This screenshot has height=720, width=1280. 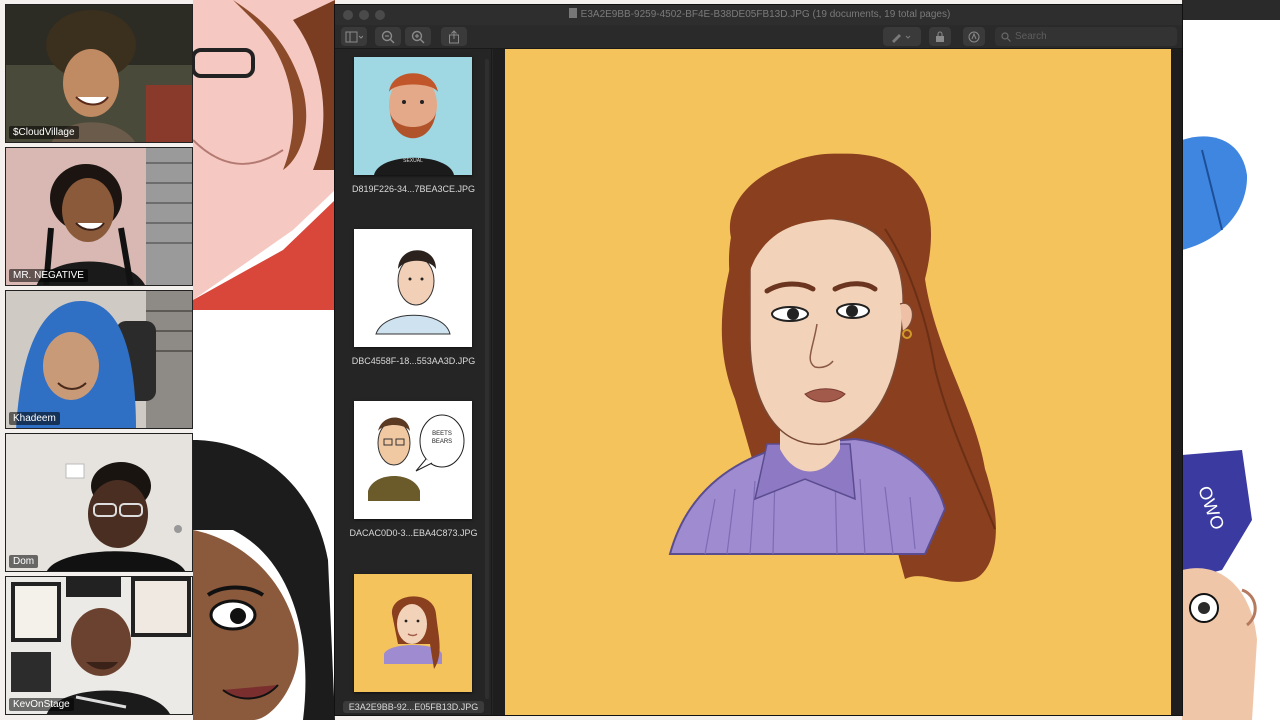 I want to click on share-button, so click(x=454, y=36).